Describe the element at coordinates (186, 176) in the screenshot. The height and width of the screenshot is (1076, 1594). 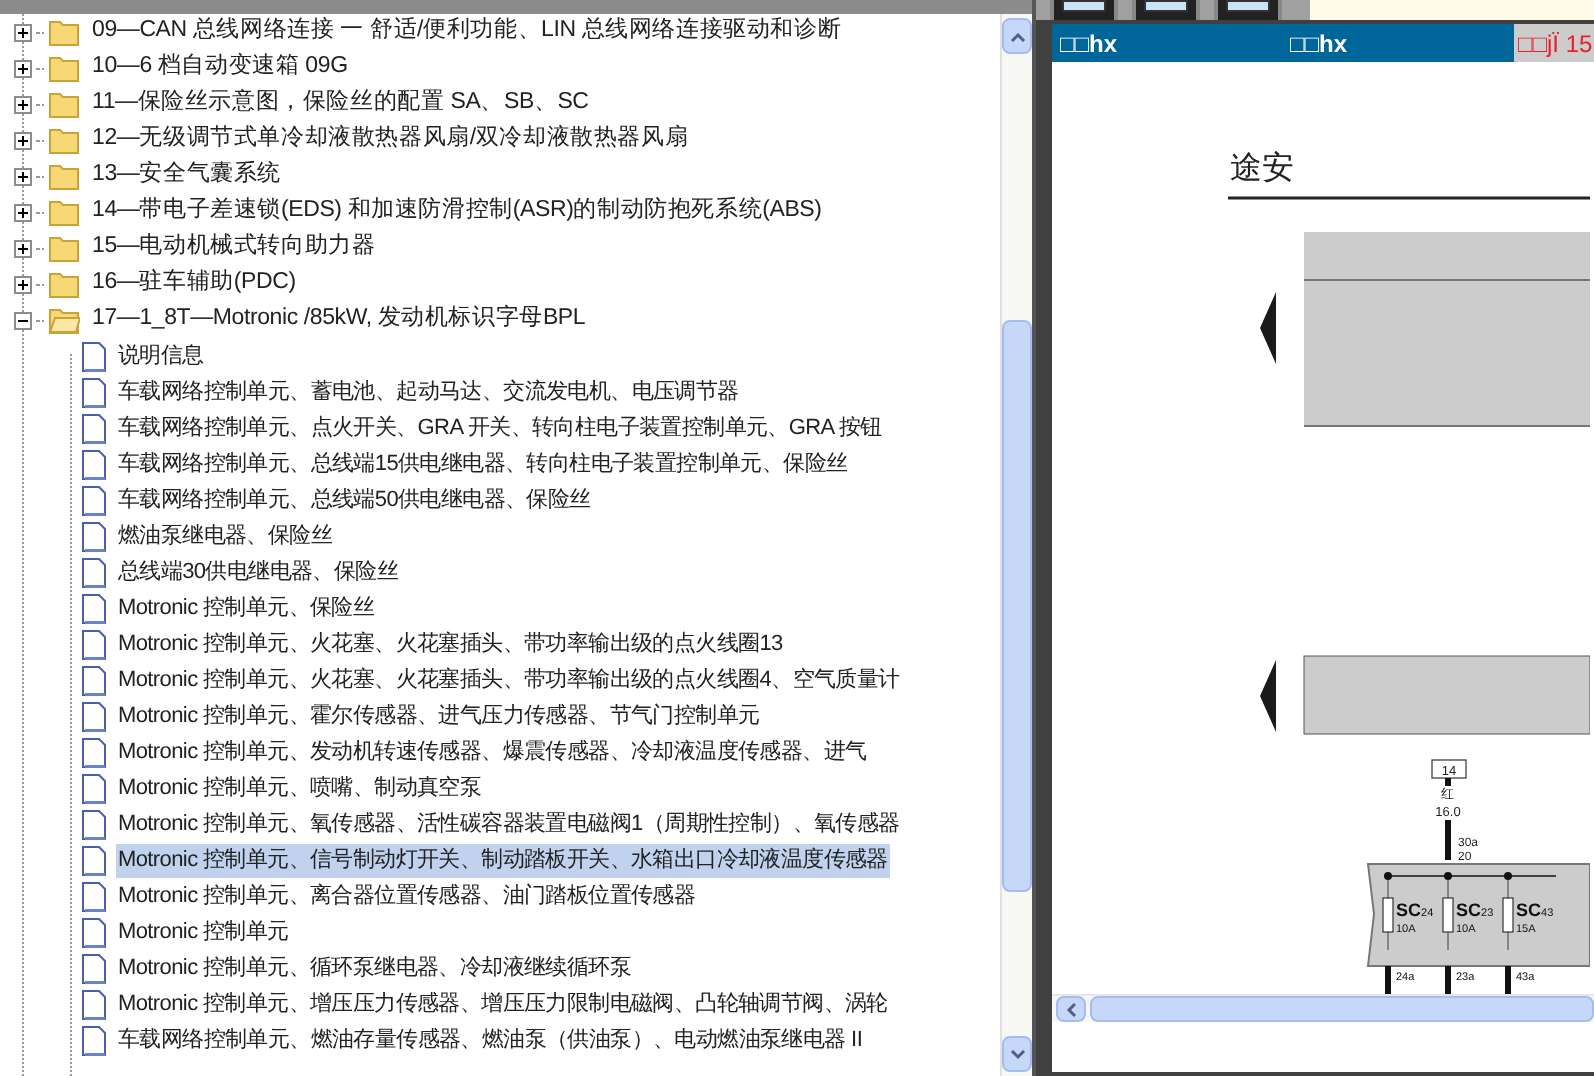
I see `tree-item: 13—安全气囊系统` at that location.